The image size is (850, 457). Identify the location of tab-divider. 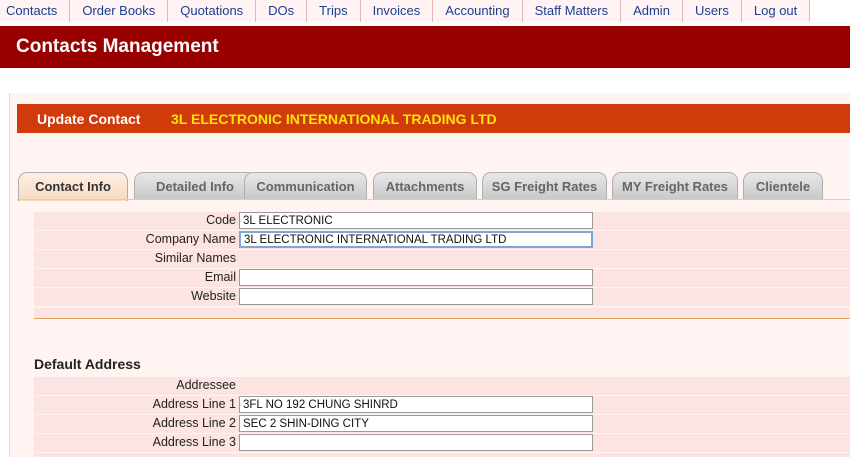
(433, 199).